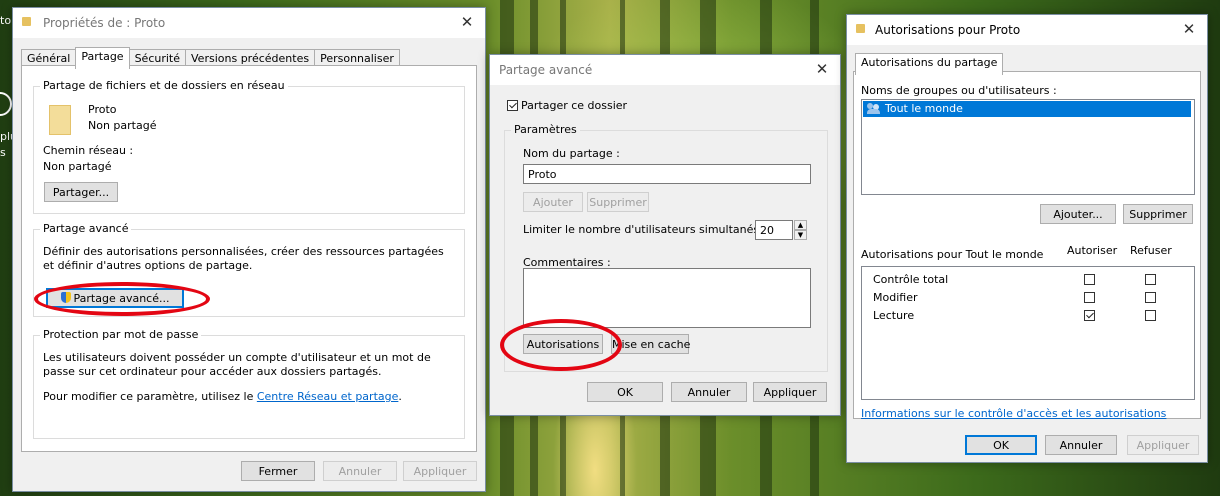 The width and height of the screenshot is (1220, 496). I want to click on window-title: Propriétés de : Proto, so click(104, 23).